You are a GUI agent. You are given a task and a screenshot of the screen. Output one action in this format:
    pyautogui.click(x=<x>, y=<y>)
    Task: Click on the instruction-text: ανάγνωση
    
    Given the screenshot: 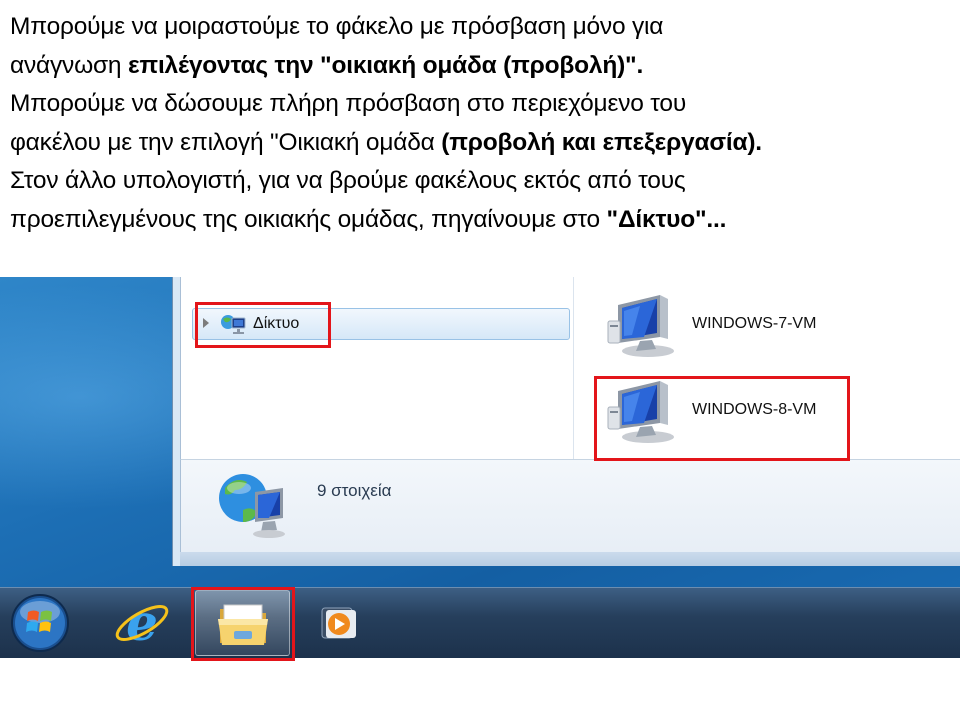 What is the action you would take?
    pyautogui.click(x=69, y=65)
    